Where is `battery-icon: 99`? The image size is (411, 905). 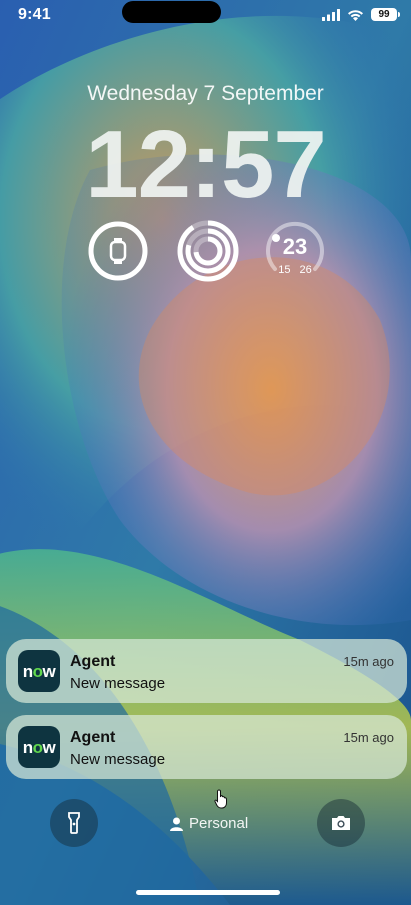
battery-icon: 99 is located at coordinates (385, 14).